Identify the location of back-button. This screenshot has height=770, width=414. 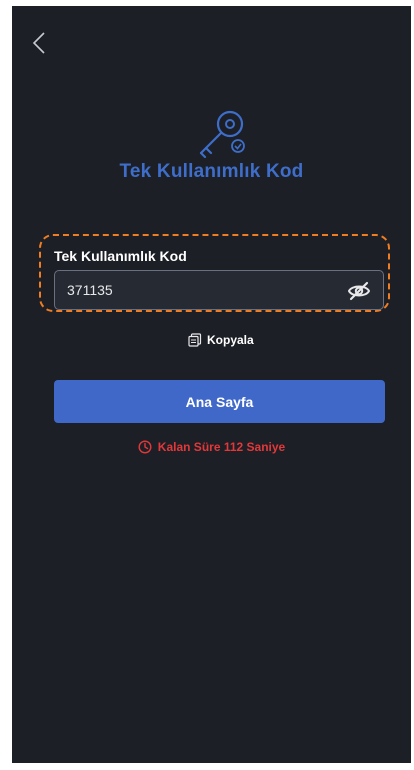
(39, 43).